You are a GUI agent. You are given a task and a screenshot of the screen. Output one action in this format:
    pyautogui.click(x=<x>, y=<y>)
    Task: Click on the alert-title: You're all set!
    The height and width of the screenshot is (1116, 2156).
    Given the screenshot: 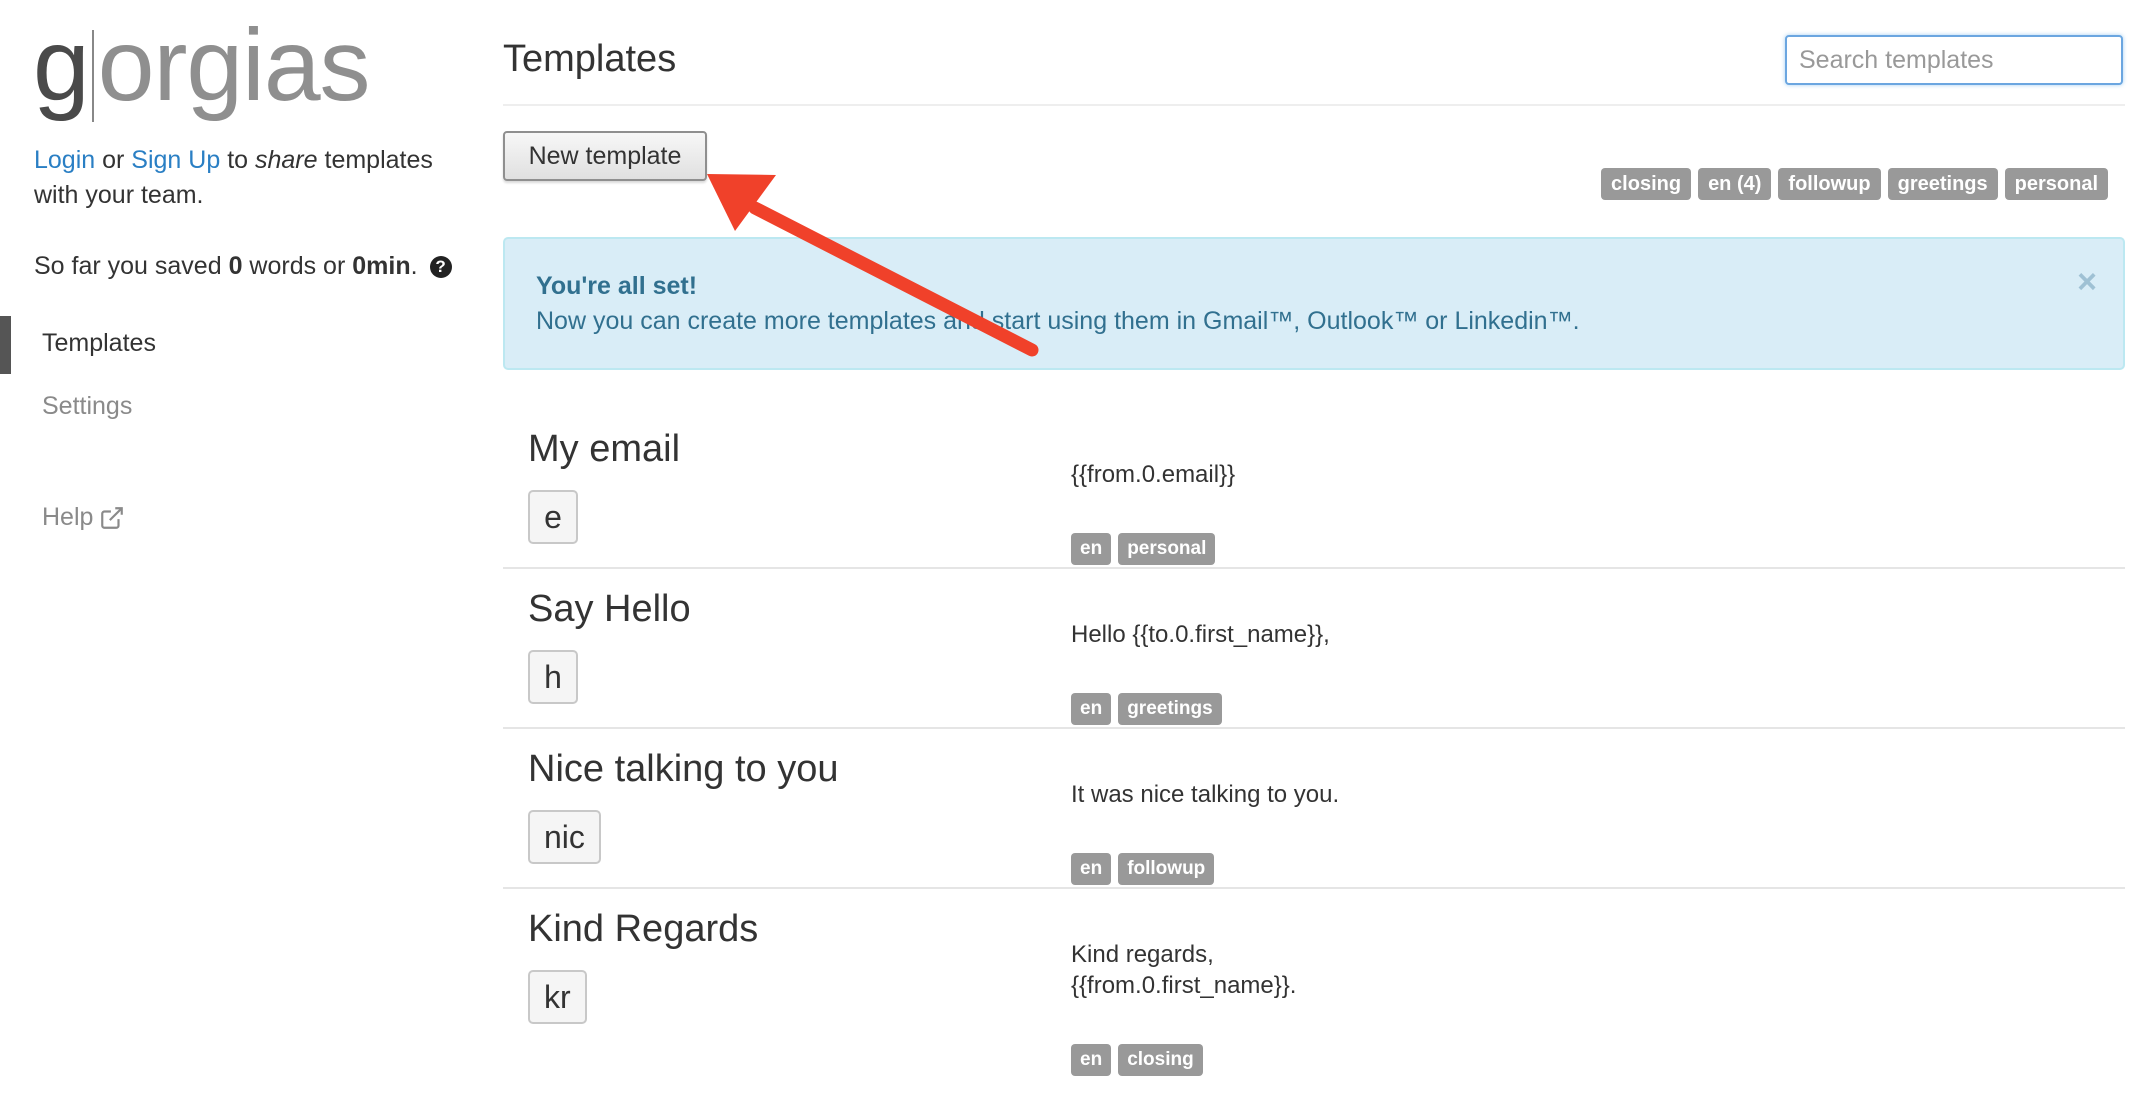 What is the action you would take?
    pyautogui.click(x=617, y=286)
    